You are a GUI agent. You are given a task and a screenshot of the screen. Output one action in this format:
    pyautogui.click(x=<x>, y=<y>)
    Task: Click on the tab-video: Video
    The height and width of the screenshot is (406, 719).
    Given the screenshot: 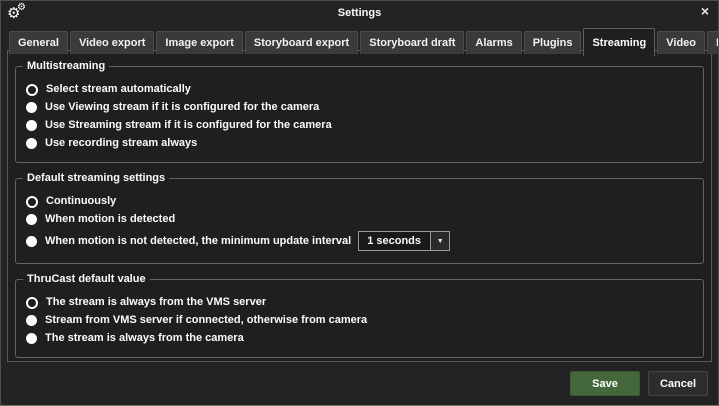 What is the action you would take?
    pyautogui.click(x=681, y=42)
    